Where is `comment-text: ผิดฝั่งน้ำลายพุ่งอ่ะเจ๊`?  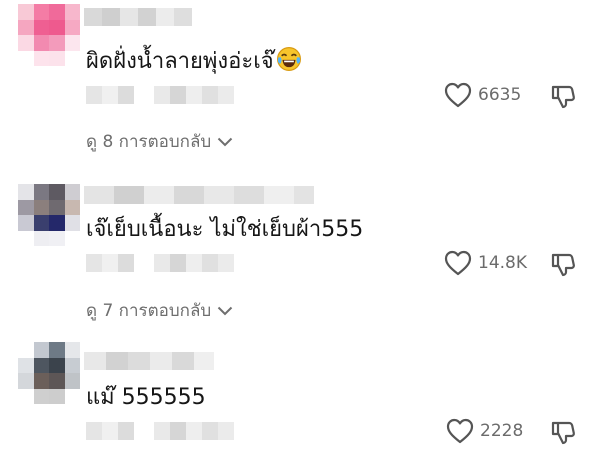 comment-text: ผิดฝั่งน้ำลายพุ่งอ่ะเจ๊ is located at coordinates (194, 61).